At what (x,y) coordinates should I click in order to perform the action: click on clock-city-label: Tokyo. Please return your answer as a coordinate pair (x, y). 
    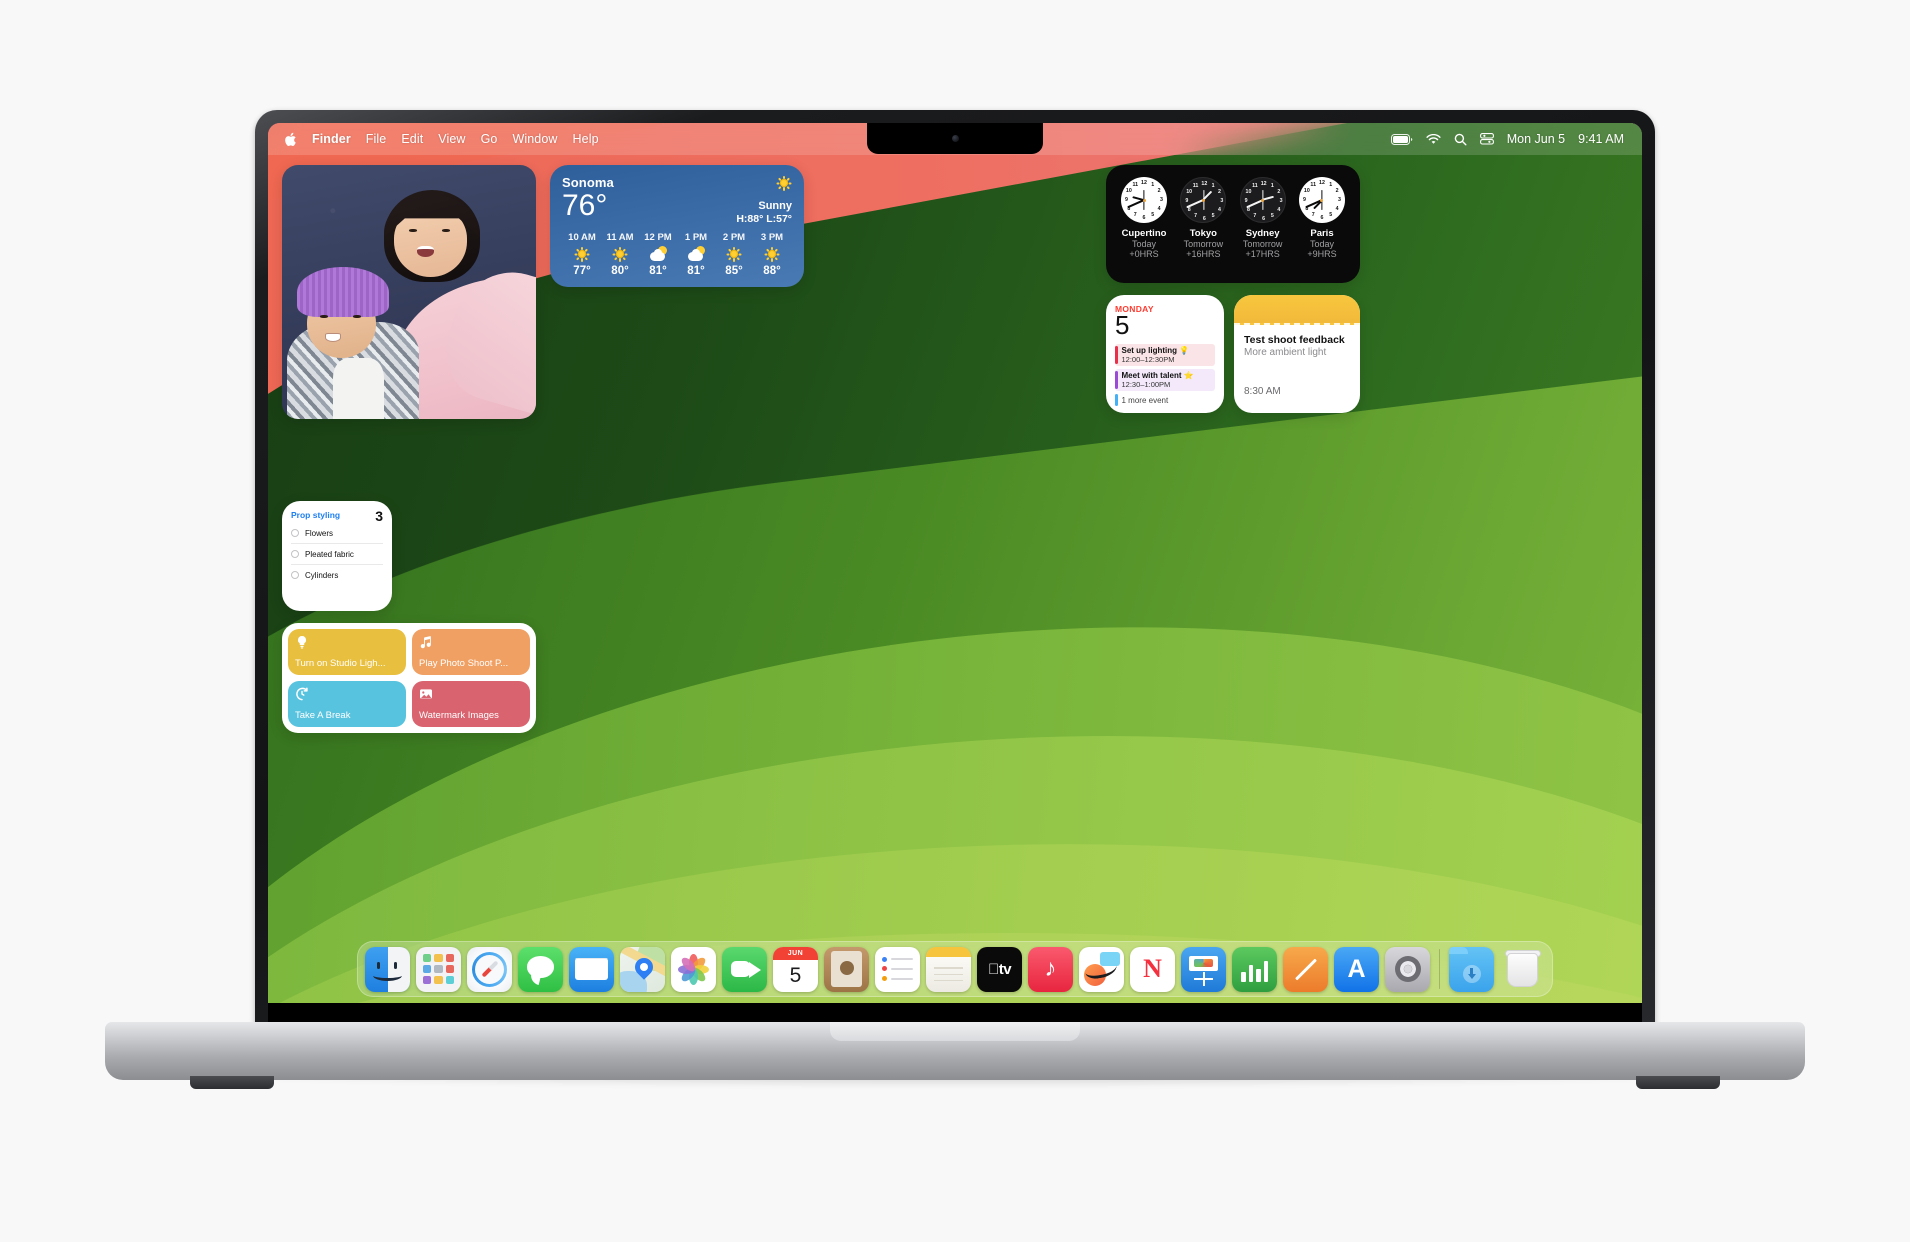
    Looking at the image, I should click on (1203, 233).